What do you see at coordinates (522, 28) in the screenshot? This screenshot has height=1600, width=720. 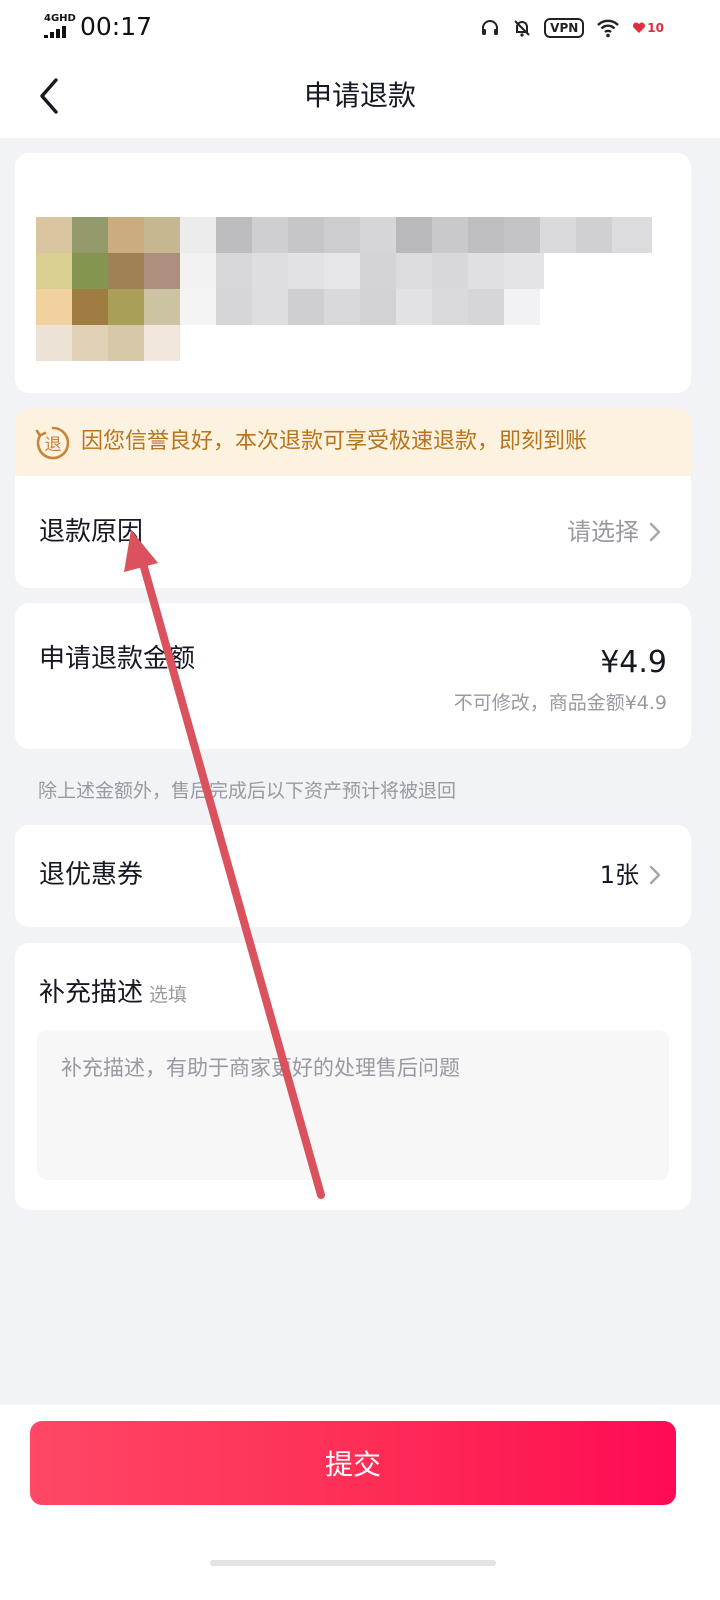 I see `bell-off-icon` at bounding box center [522, 28].